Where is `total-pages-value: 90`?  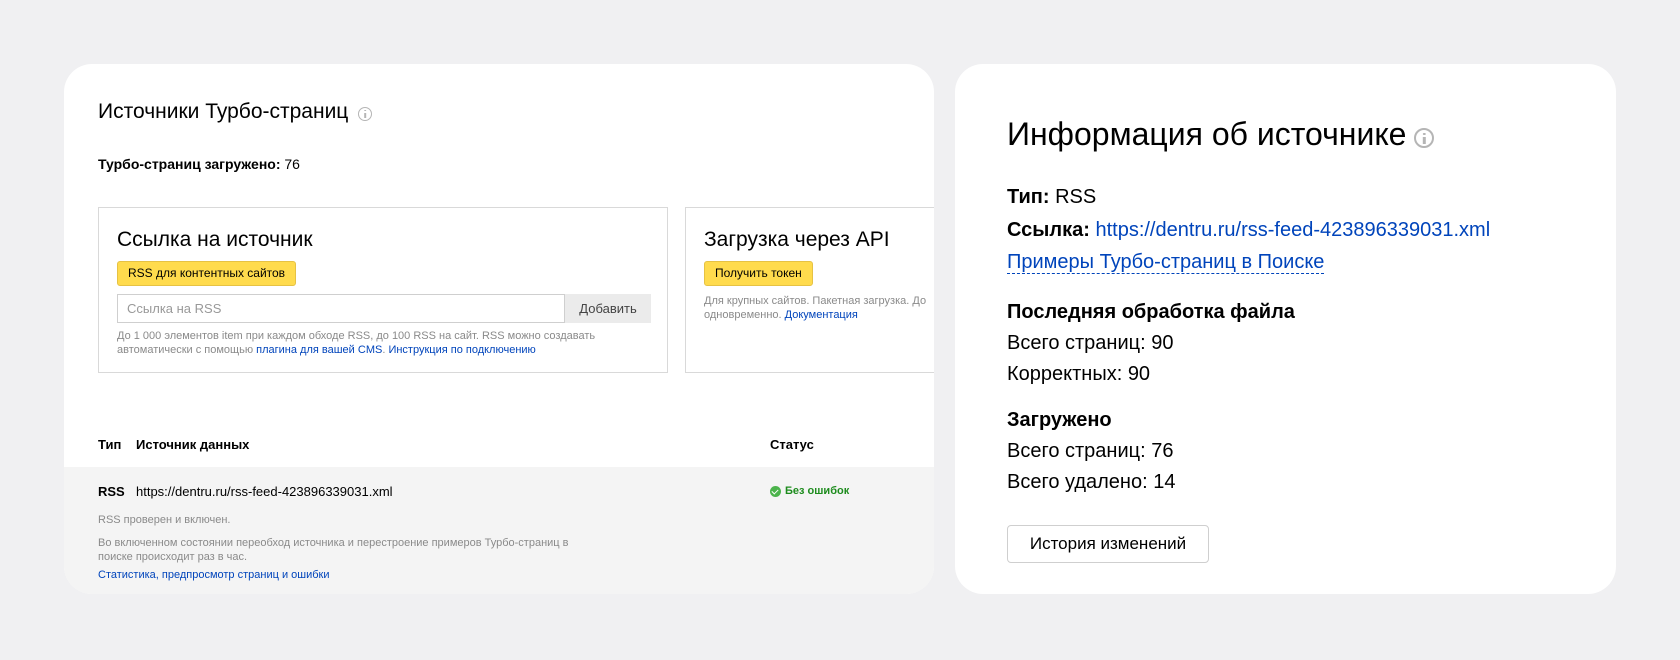
total-pages-value: 90 is located at coordinates (1162, 343).